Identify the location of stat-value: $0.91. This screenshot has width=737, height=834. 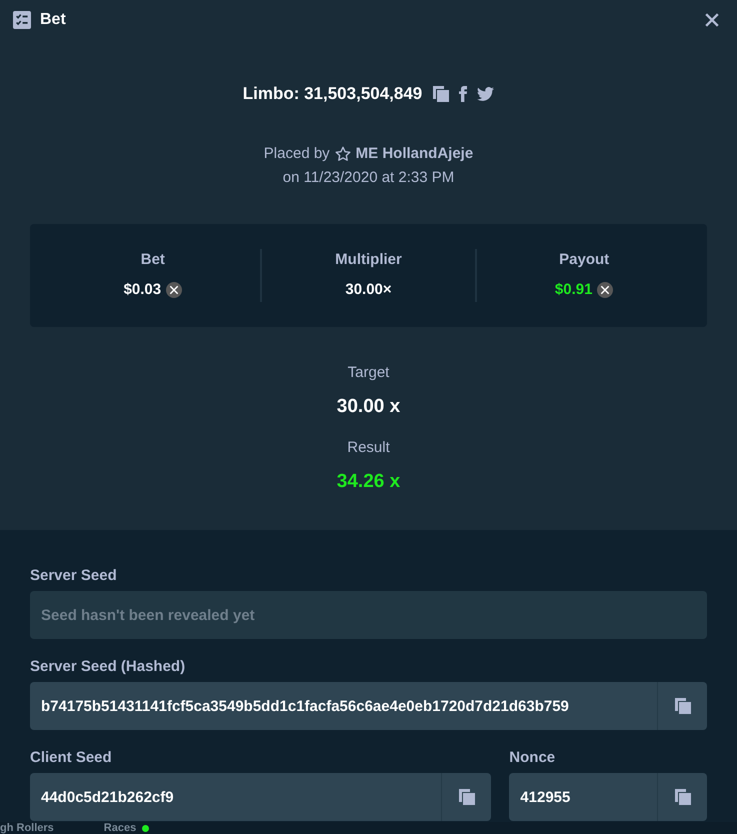
(573, 290).